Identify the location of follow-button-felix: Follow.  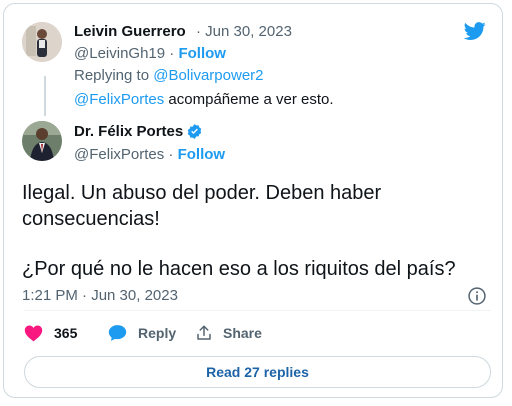
(202, 154).